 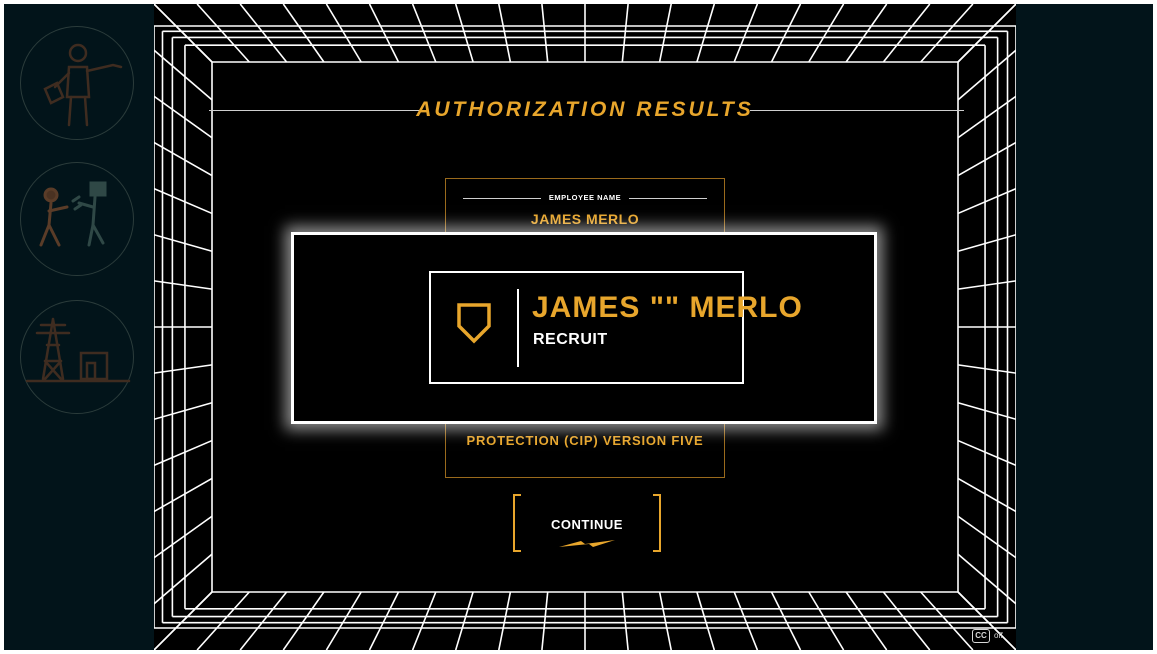 What do you see at coordinates (78, 350) in the screenshot?
I see `power-tower-icon` at bounding box center [78, 350].